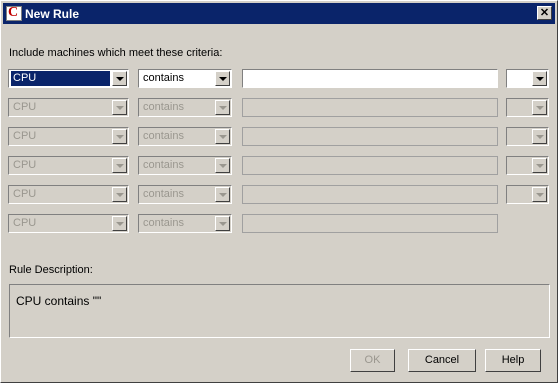  What do you see at coordinates (59, 301) in the screenshot?
I see `rule-description-text: CPU contains ""` at bounding box center [59, 301].